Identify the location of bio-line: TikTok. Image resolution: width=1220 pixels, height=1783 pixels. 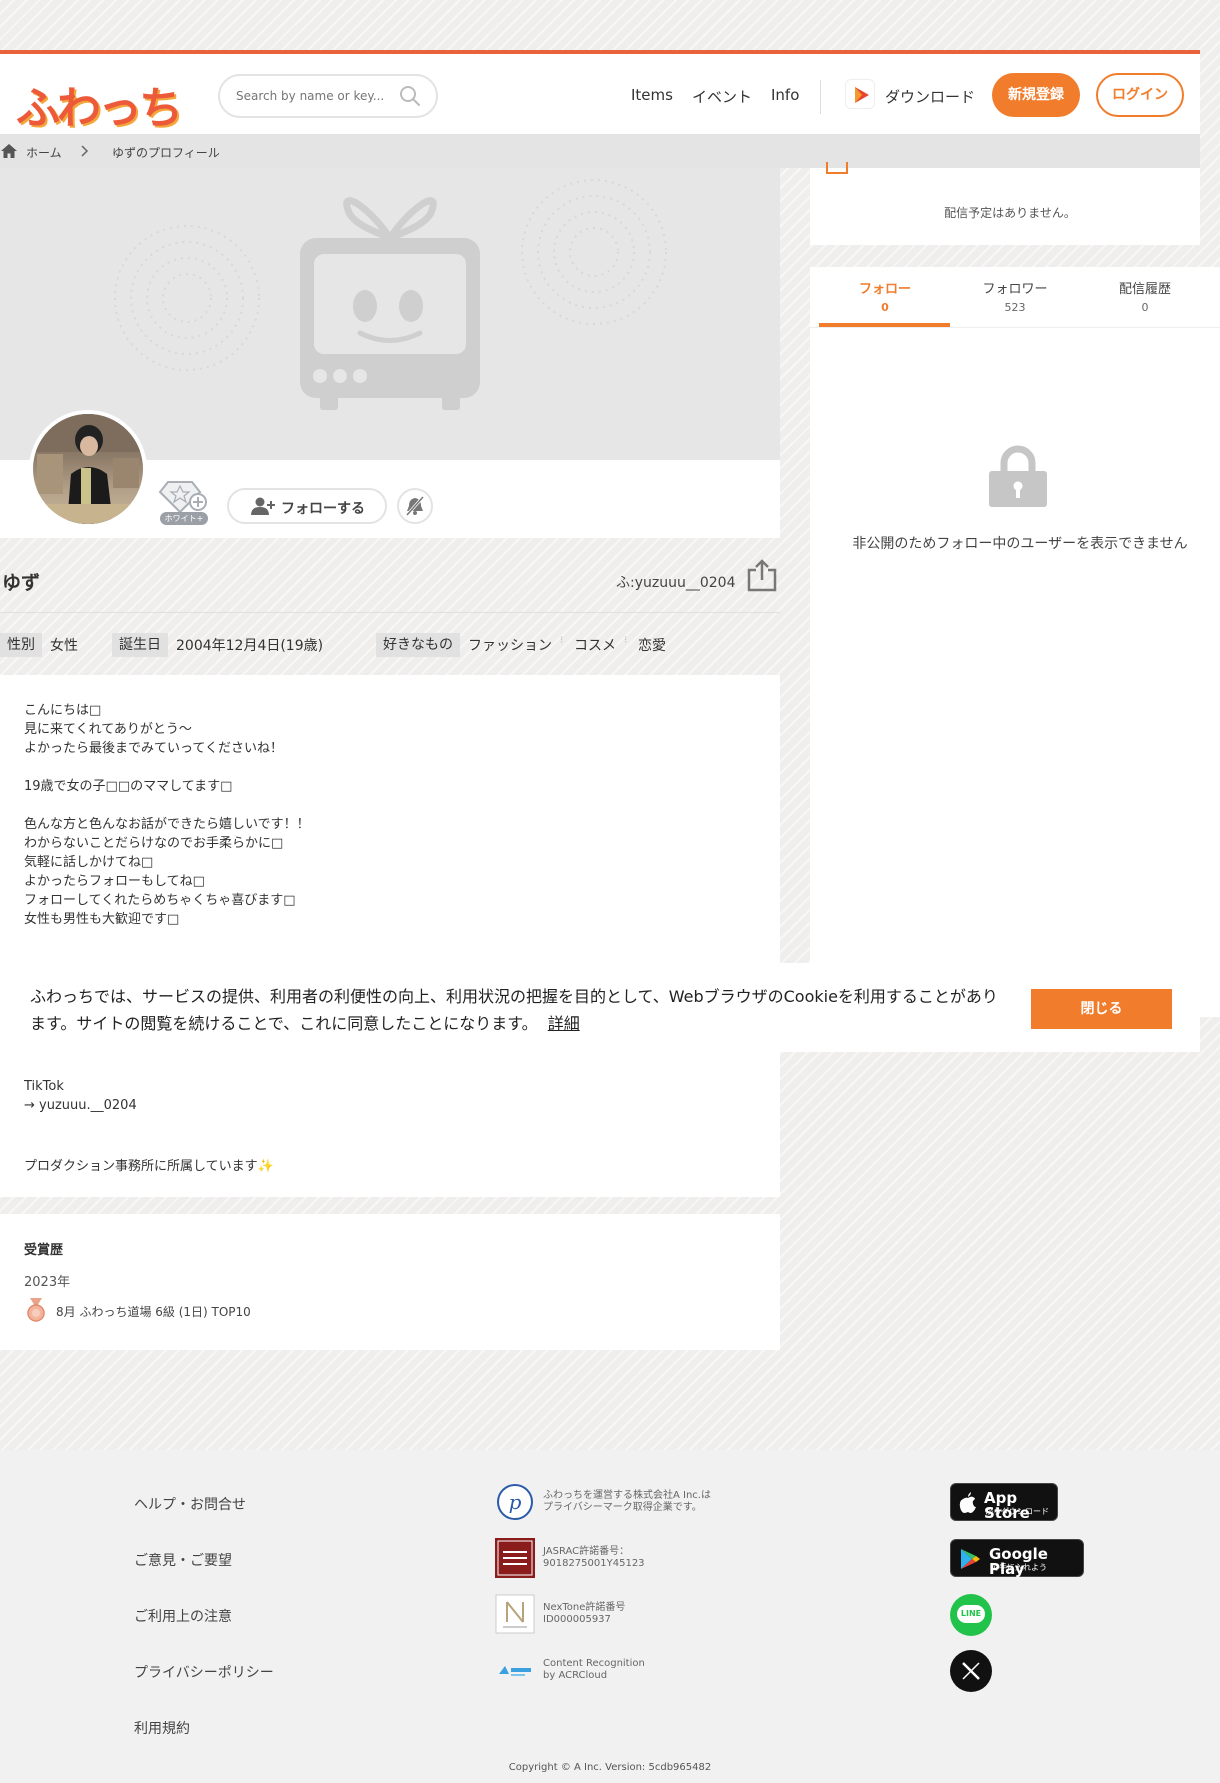
(44, 1086).